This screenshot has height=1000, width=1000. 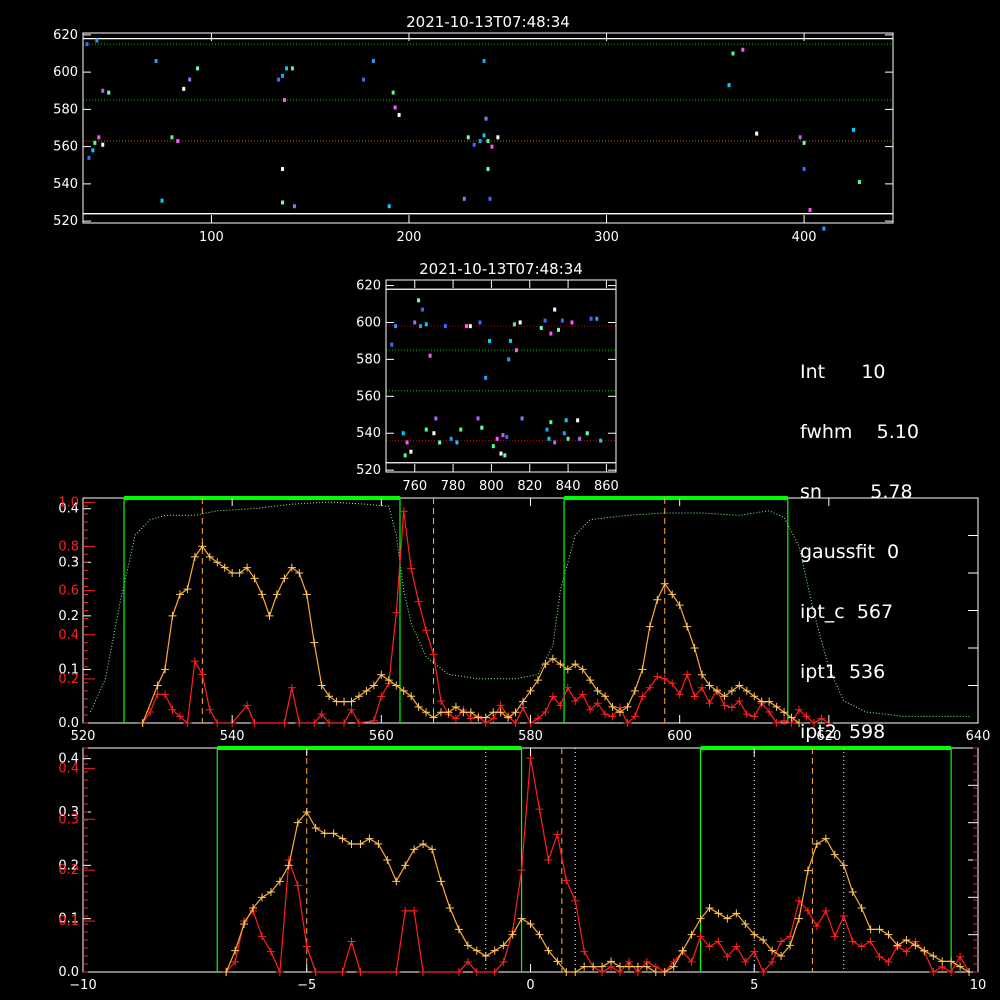 What do you see at coordinates (859, 432) in the screenshot?
I see `param-fwhm: fwhm 5.10` at bounding box center [859, 432].